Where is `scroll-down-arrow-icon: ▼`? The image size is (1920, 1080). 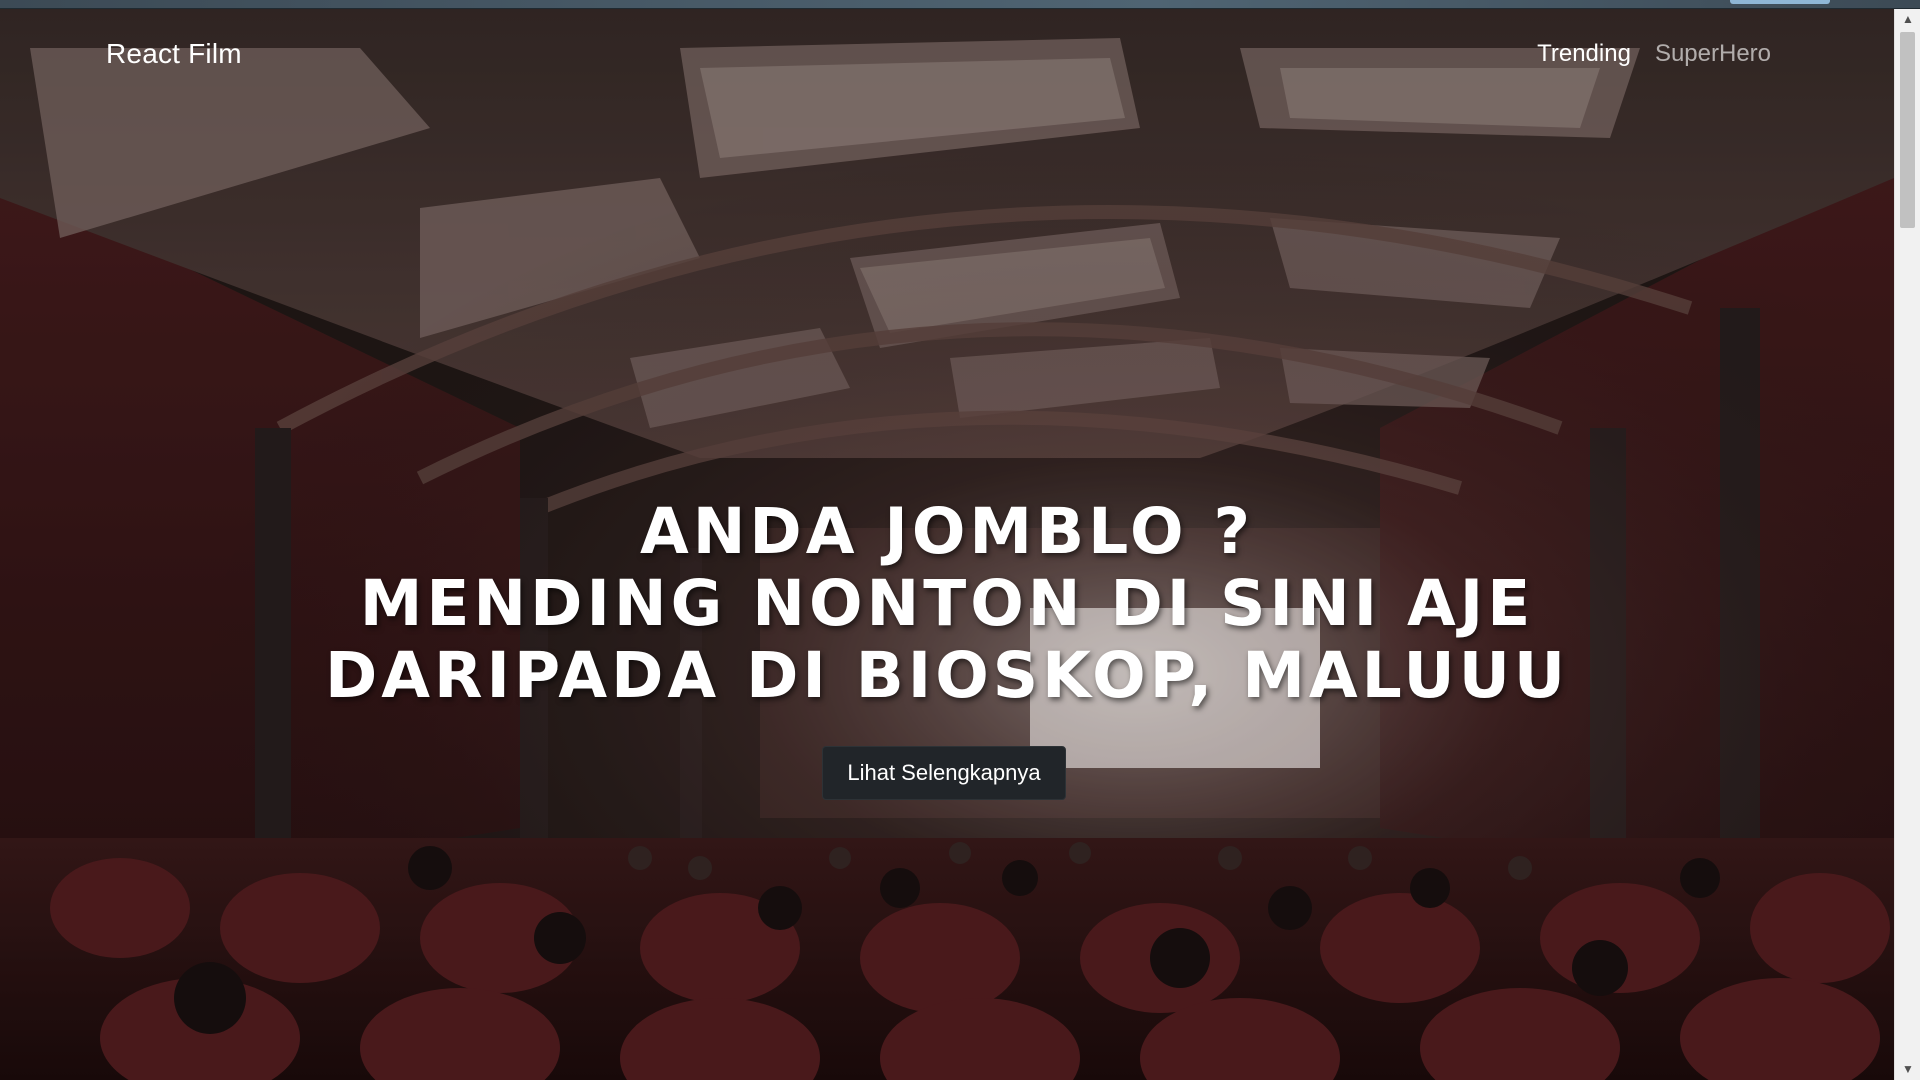 scroll-down-arrow-icon: ▼ is located at coordinates (1907, 1069).